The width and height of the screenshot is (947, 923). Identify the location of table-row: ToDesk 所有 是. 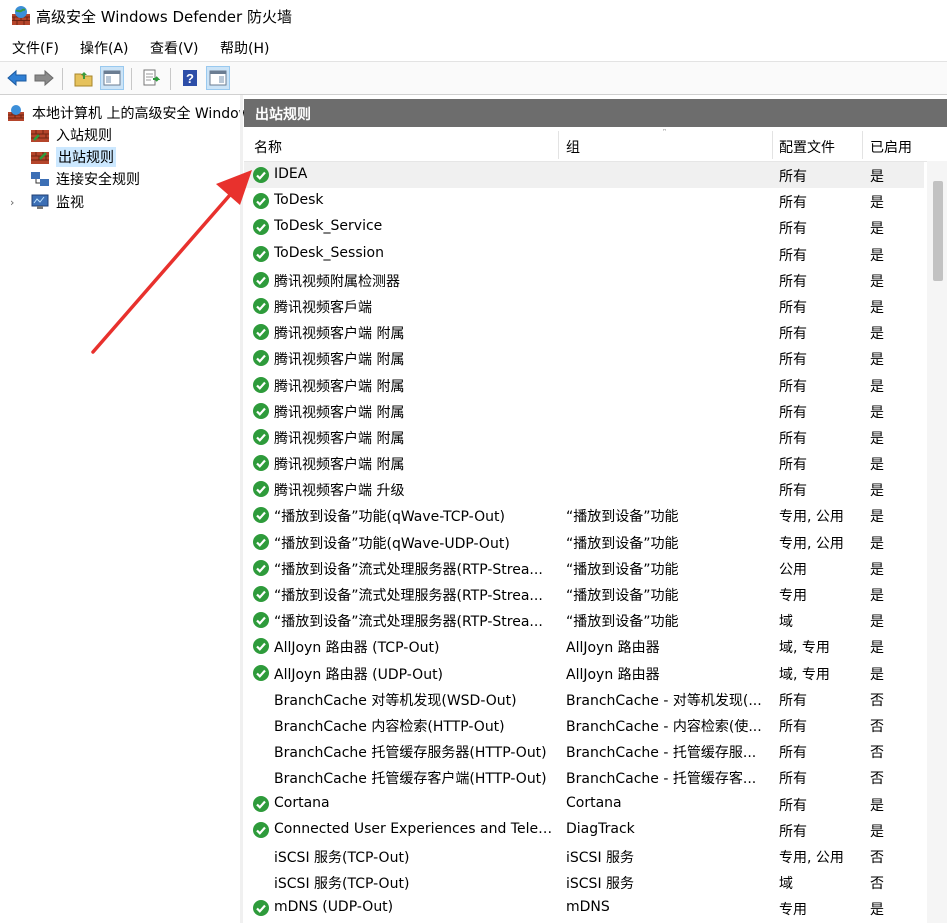
(584, 201).